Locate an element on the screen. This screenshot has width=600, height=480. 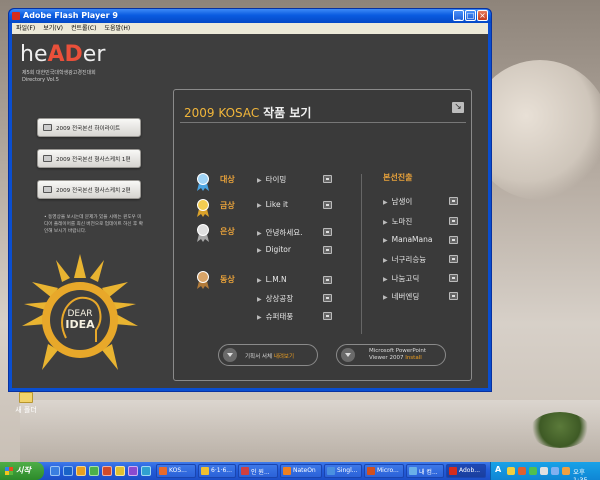
menu-help: 도움말(H) is located at coordinates (117, 28).